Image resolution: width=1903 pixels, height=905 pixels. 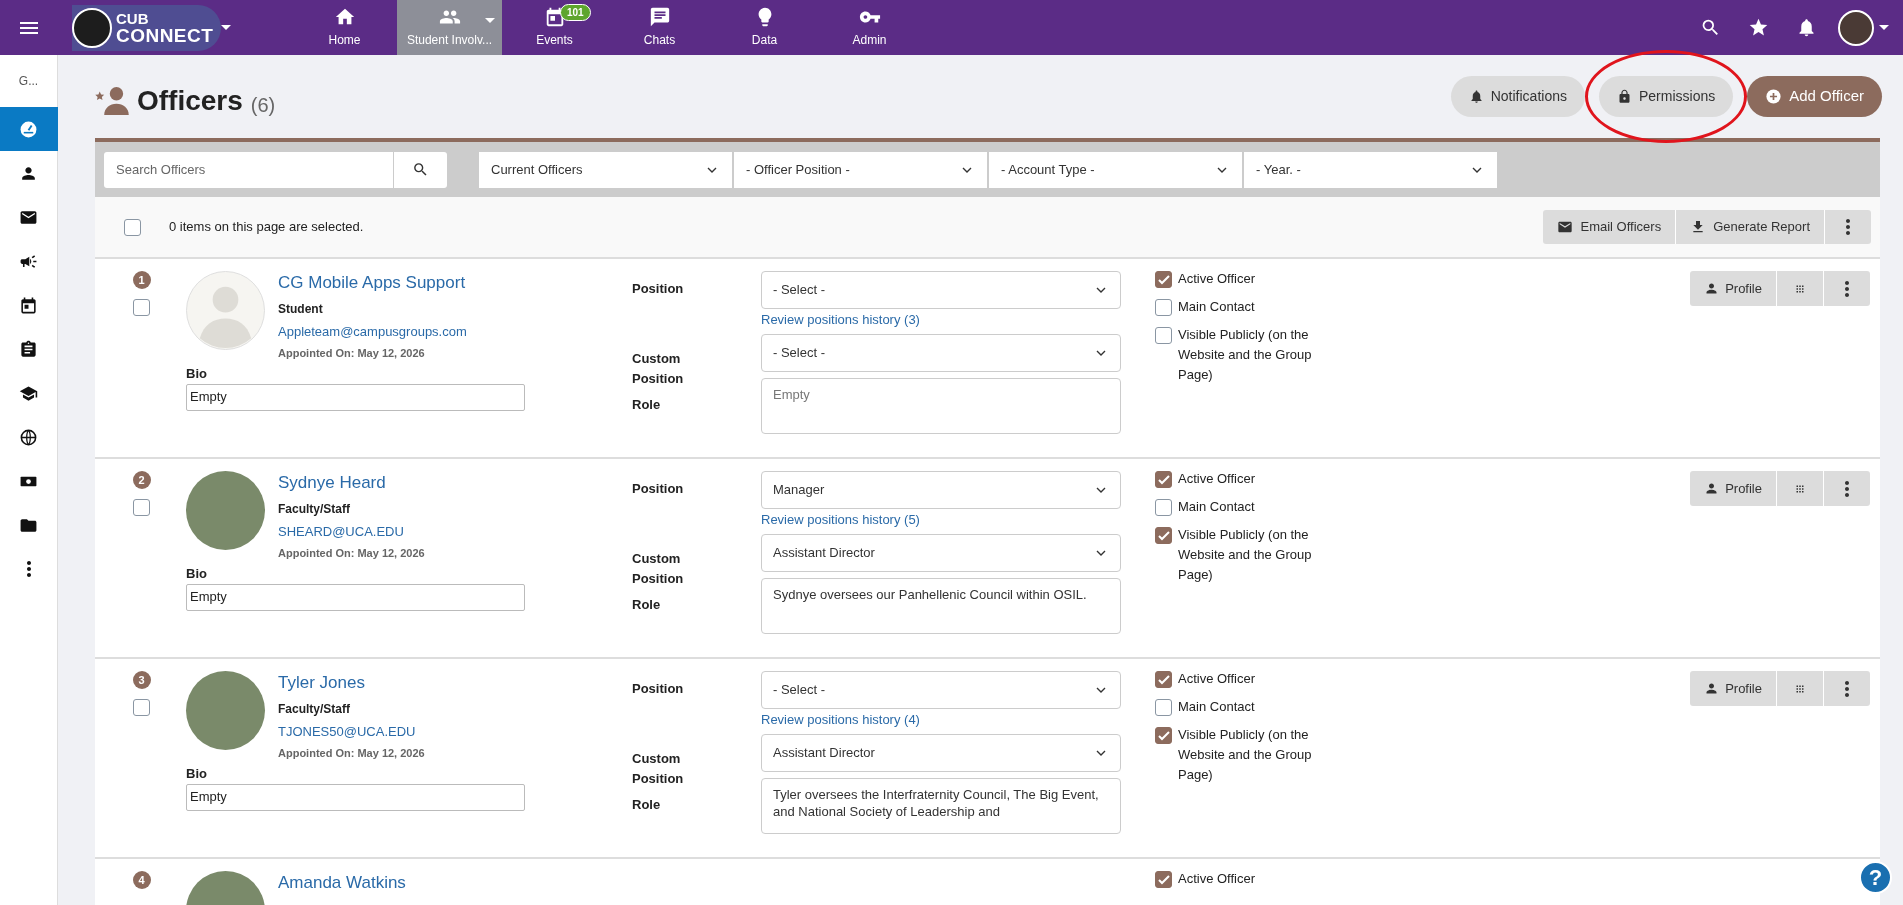 What do you see at coordinates (141, 680) in the screenshot?
I see `row-number-badge: 3` at bounding box center [141, 680].